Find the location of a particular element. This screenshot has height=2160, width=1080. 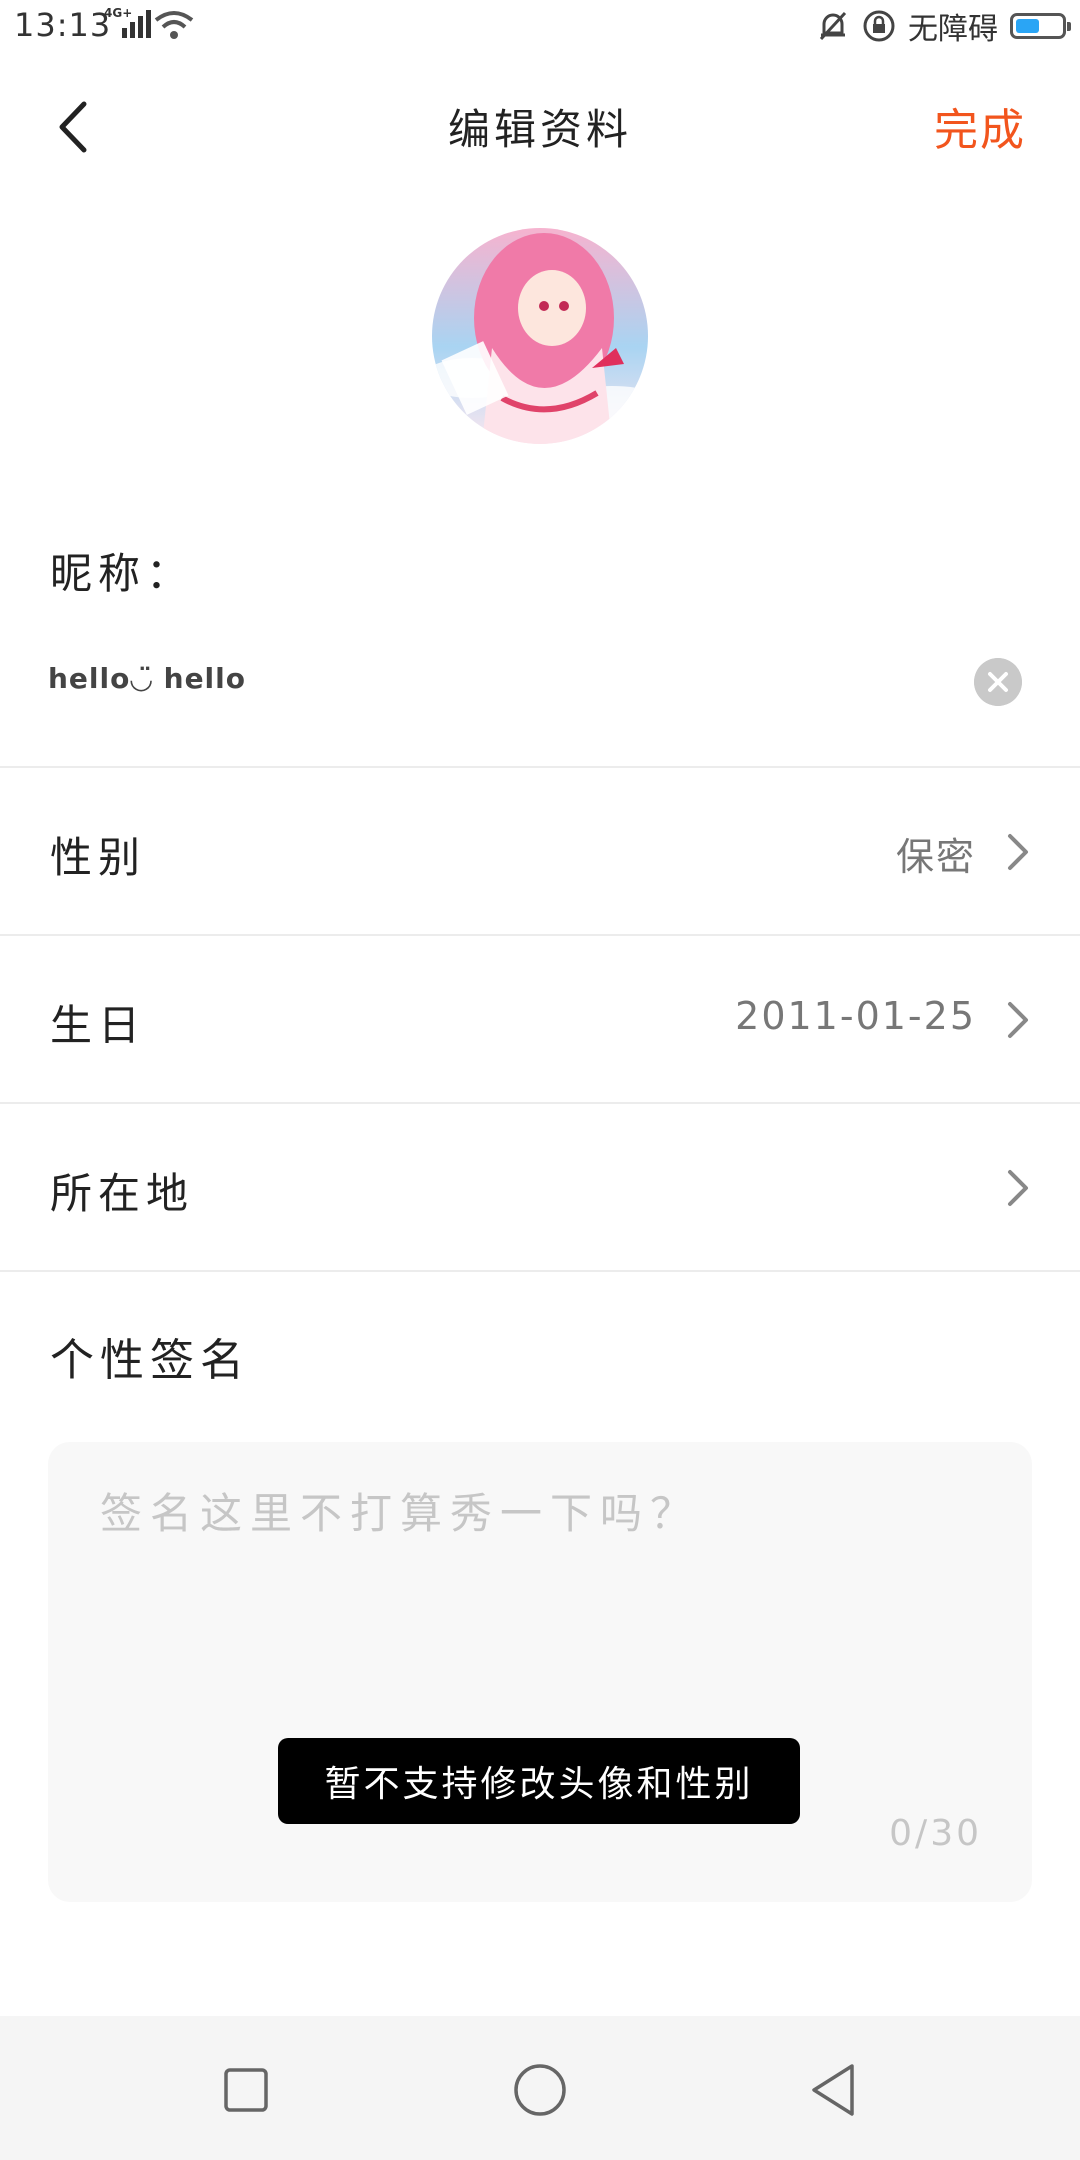

back-nav-icon is located at coordinates (834, 2090).